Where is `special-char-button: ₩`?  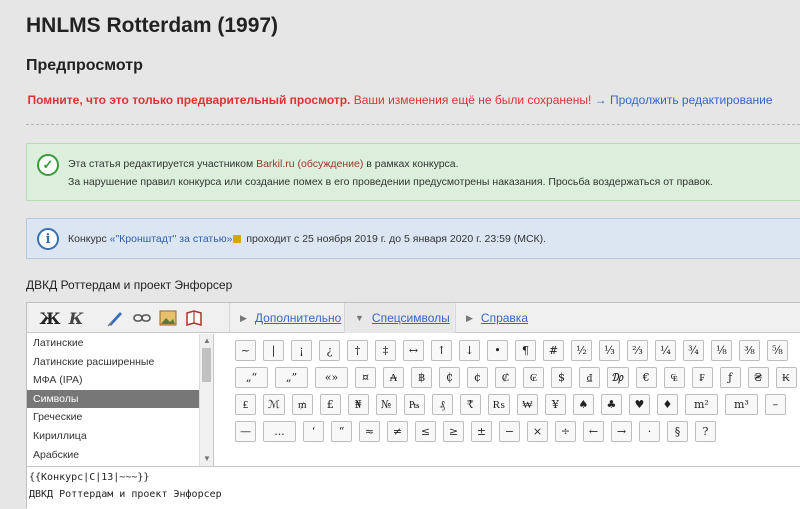 special-char-button: ₩ is located at coordinates (527, 404).